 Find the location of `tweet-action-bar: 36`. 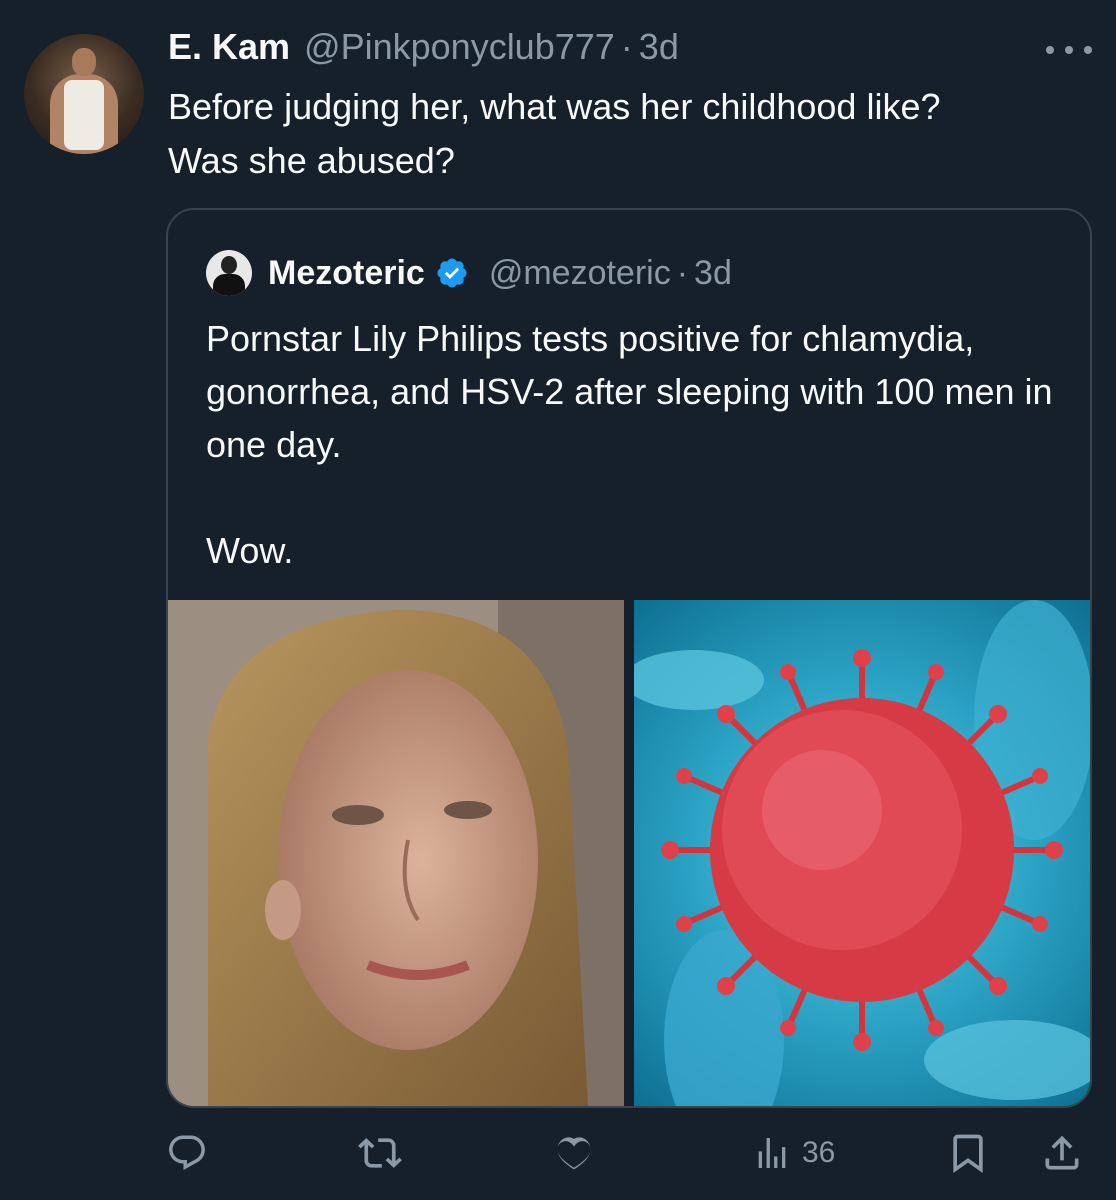

tweet-action-bar: 36 is located at coordinates (626, 1153).